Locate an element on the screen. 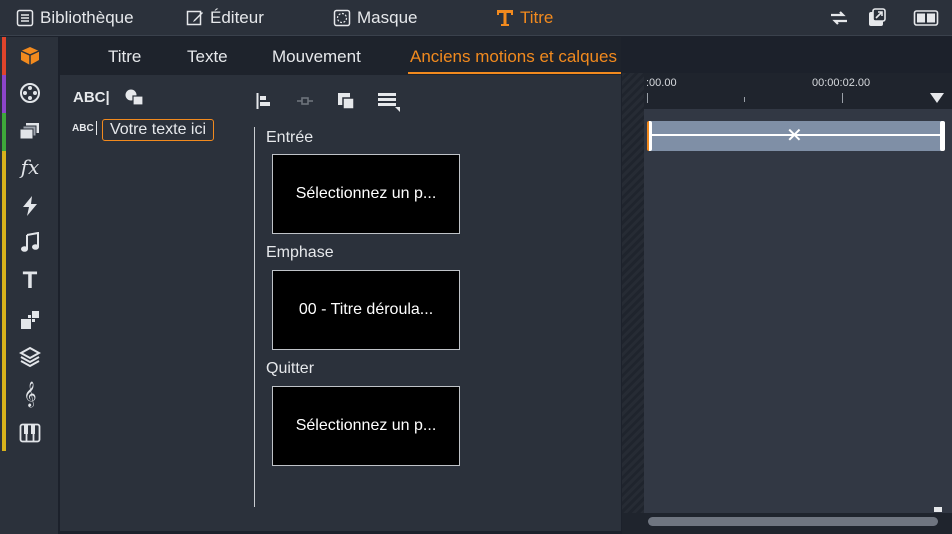 Image resolution: width=952 pixels, height=534 pixels. tab-editeur-label: Éditeur is located at coordinates (237, 17).